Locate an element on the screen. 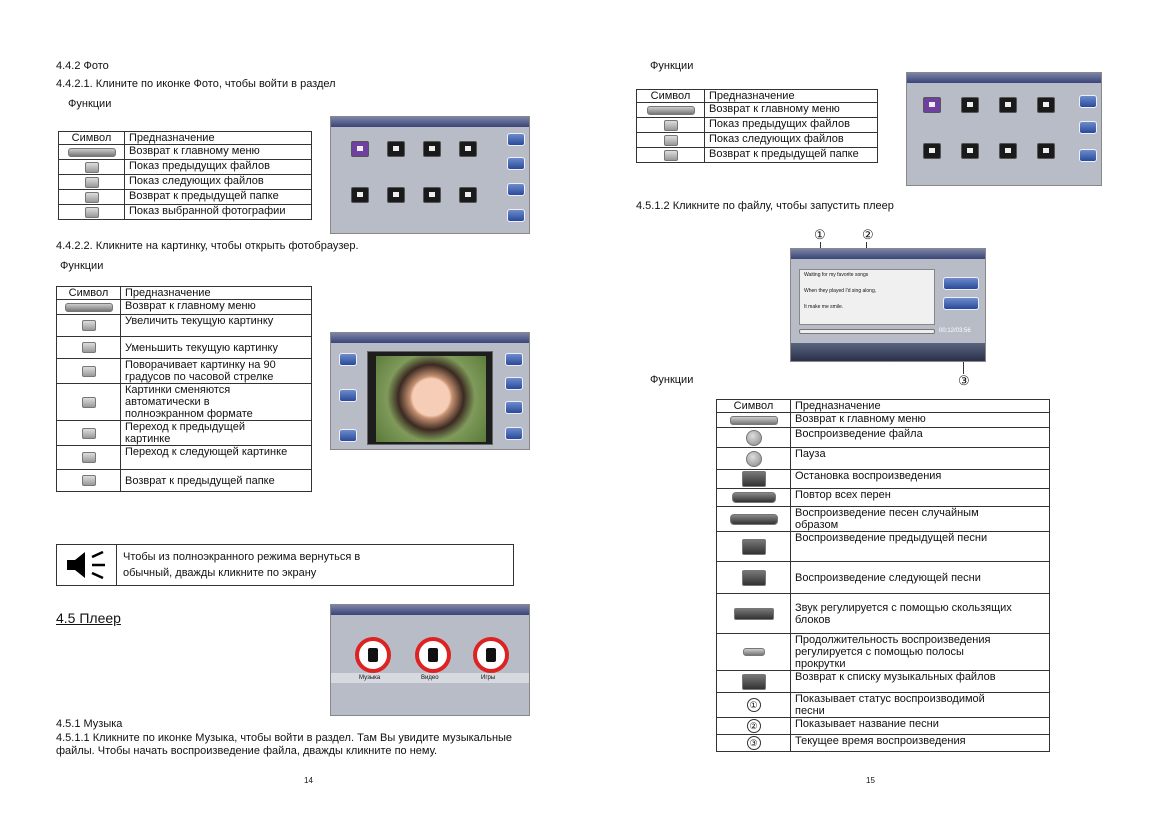  down-arrow-icon is located at coordinates (91, 182).